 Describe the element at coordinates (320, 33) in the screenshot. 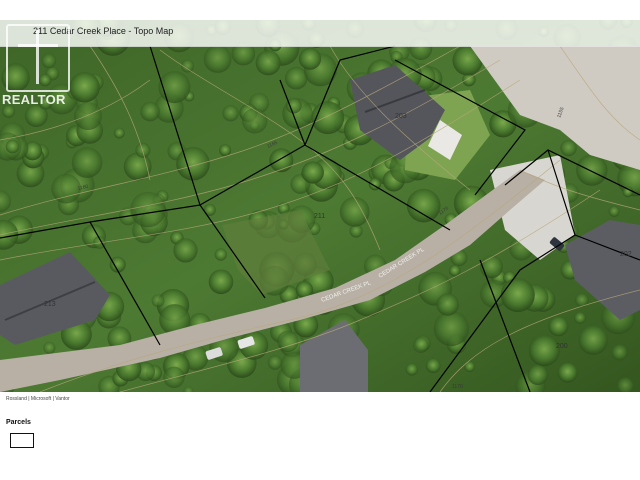

I see `map-title-bar: 211 Cedar Creek Place - Topo Map` at that location.